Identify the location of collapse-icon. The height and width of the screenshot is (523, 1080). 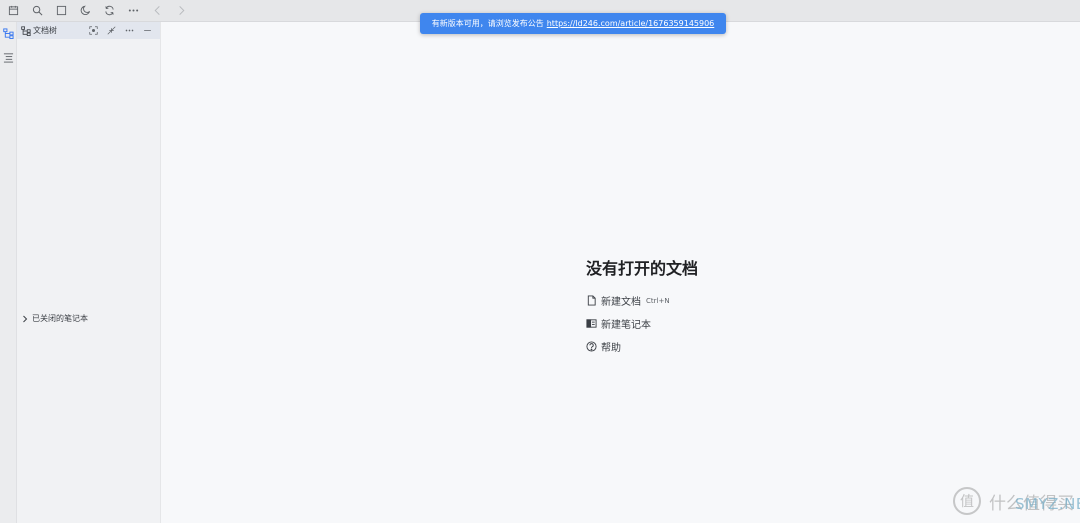
(111, 30).